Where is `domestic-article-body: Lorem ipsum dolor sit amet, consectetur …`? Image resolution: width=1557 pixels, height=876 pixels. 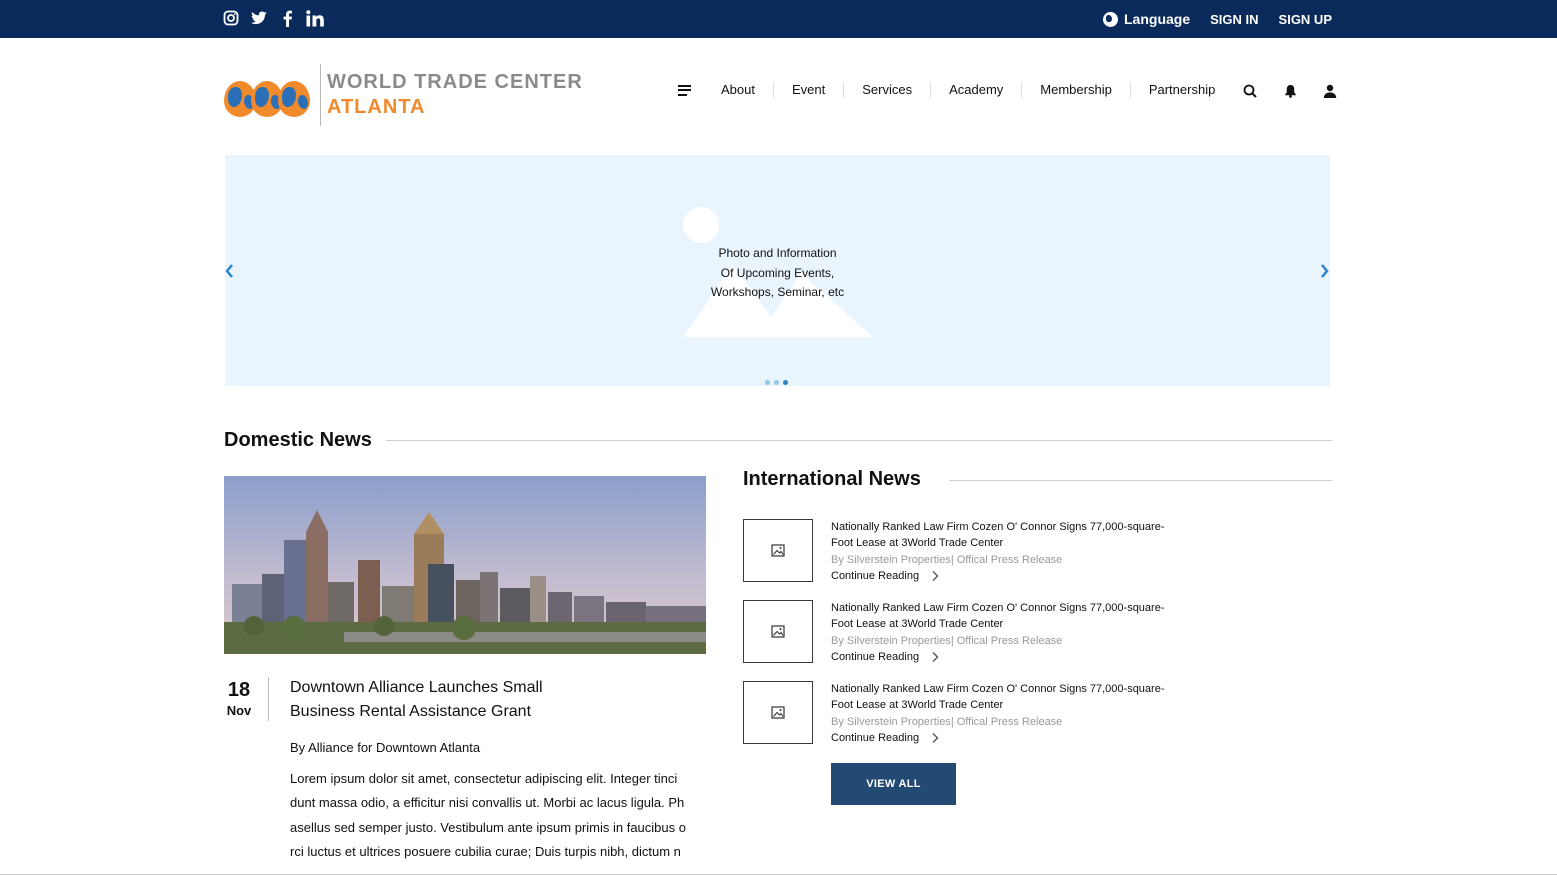
domestic-article-body: Lorem ipsum dolor sit amet, consectetur … is located at coordinates (508, 815).